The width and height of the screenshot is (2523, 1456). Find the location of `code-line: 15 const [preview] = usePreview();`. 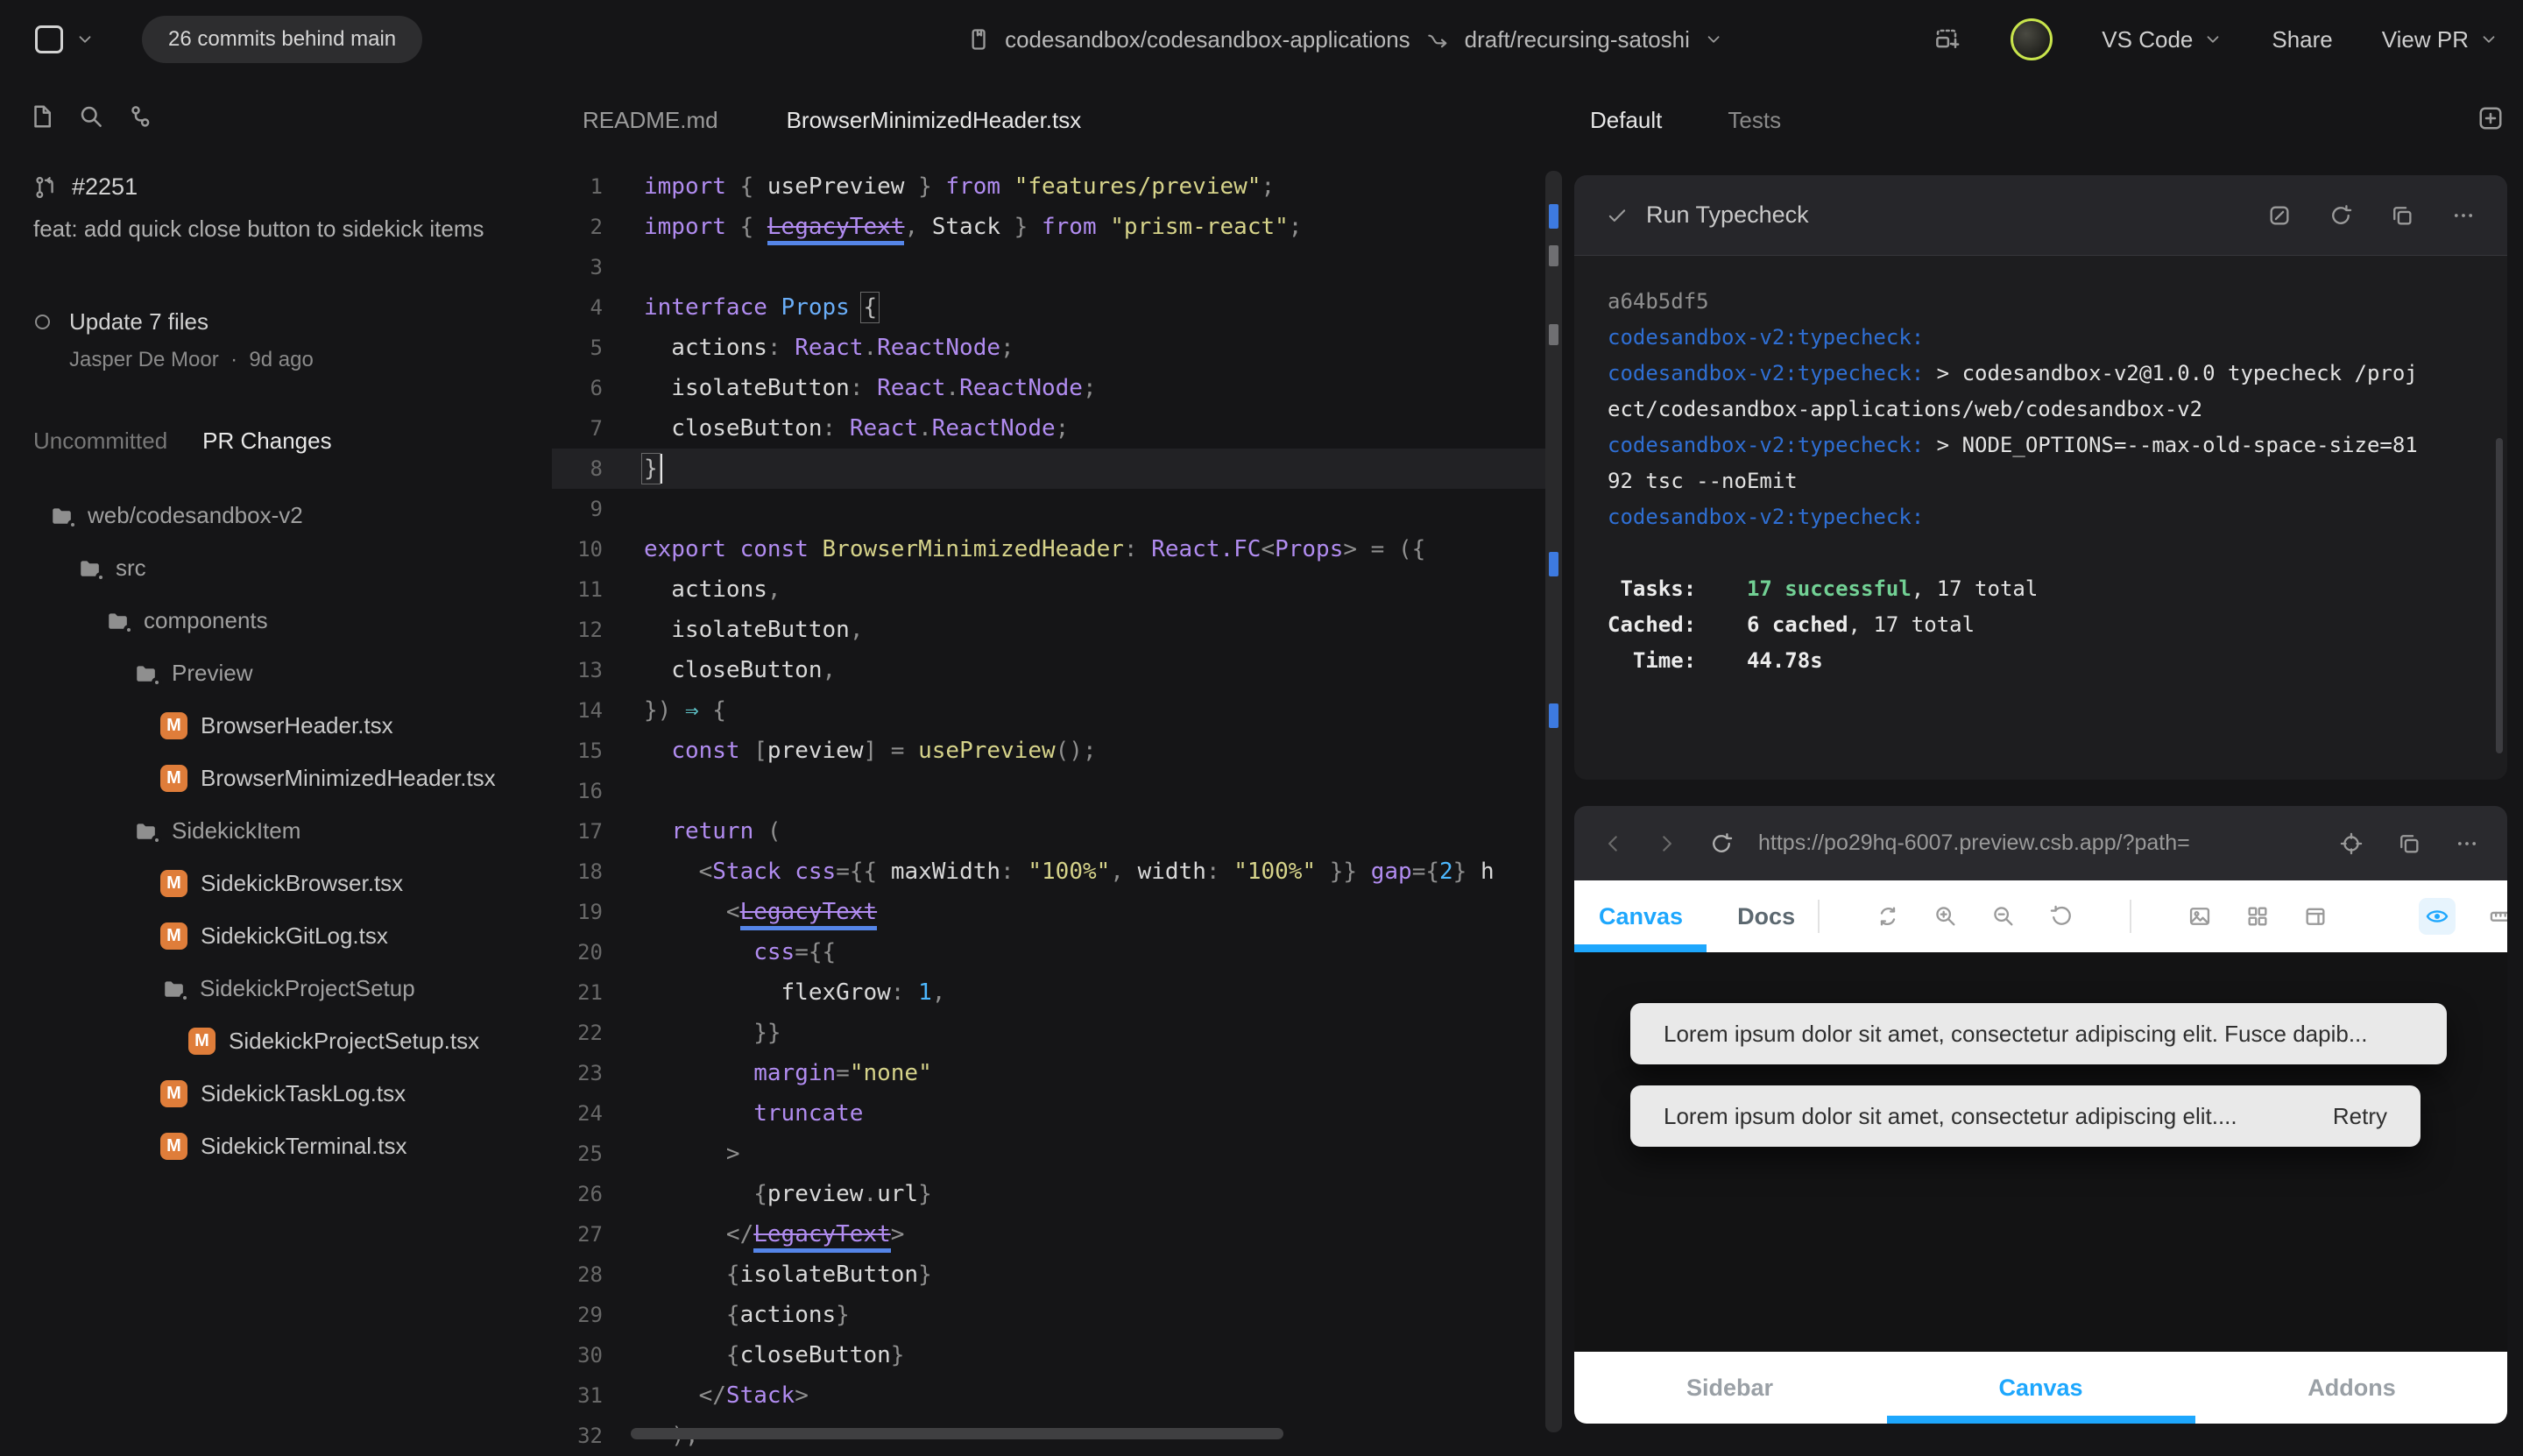

code-line: 15 const [preview] = usePreview(); is located at coordinates (1063, 751).